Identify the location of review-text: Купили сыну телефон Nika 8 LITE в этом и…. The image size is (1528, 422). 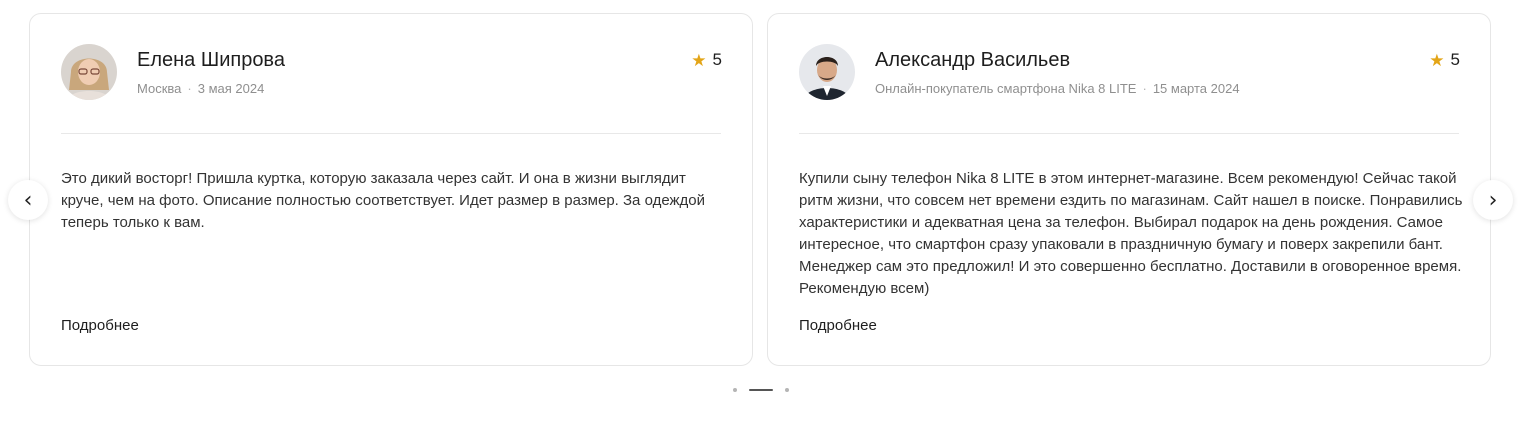
(1131, 233).